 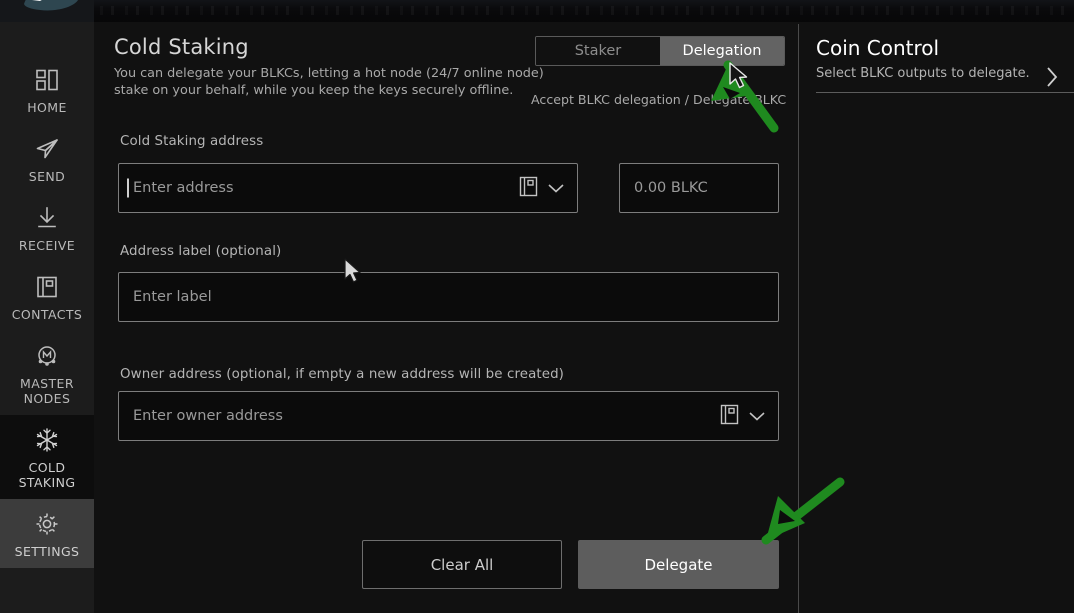 I want to click on delegate-button: Delegate, so click(x=678, y=564).